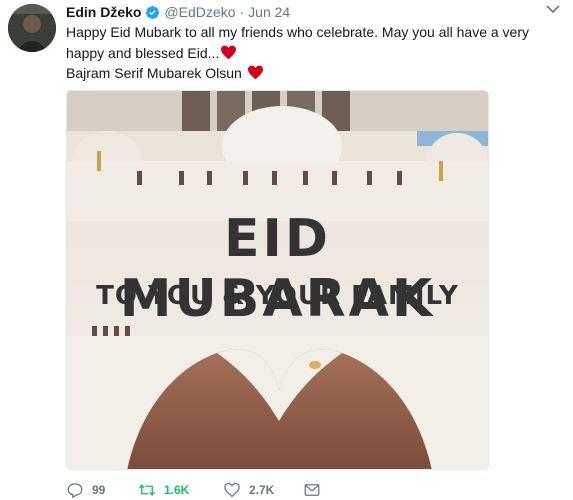 The width and height of the screenshot is (573, 500). What do you see at coordinates (269, 12) in the screenshot?
I see `tweet-date: Jun 24` at bounding box center [269, 12].